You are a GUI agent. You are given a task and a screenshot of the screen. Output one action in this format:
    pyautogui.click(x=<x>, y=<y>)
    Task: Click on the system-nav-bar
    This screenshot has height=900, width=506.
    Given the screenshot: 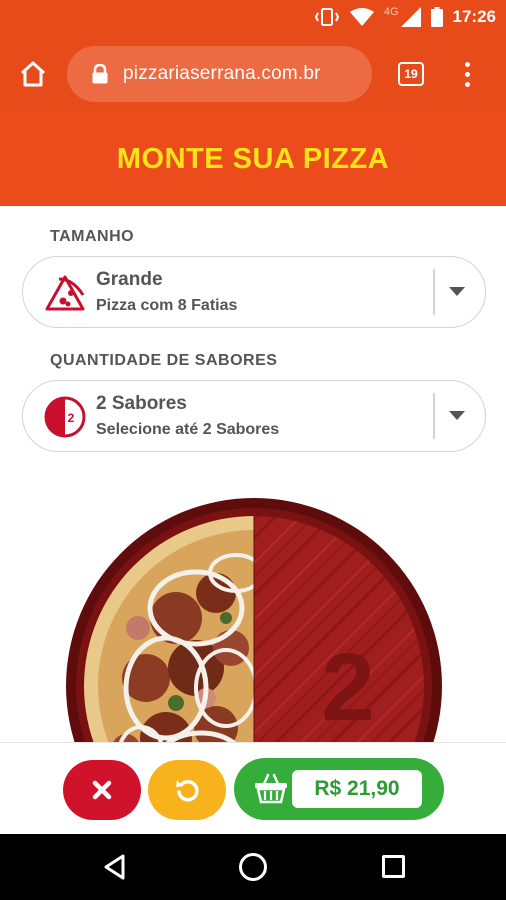 What is the action you would take?
    pyautogui.click(x=253, y=867)
    